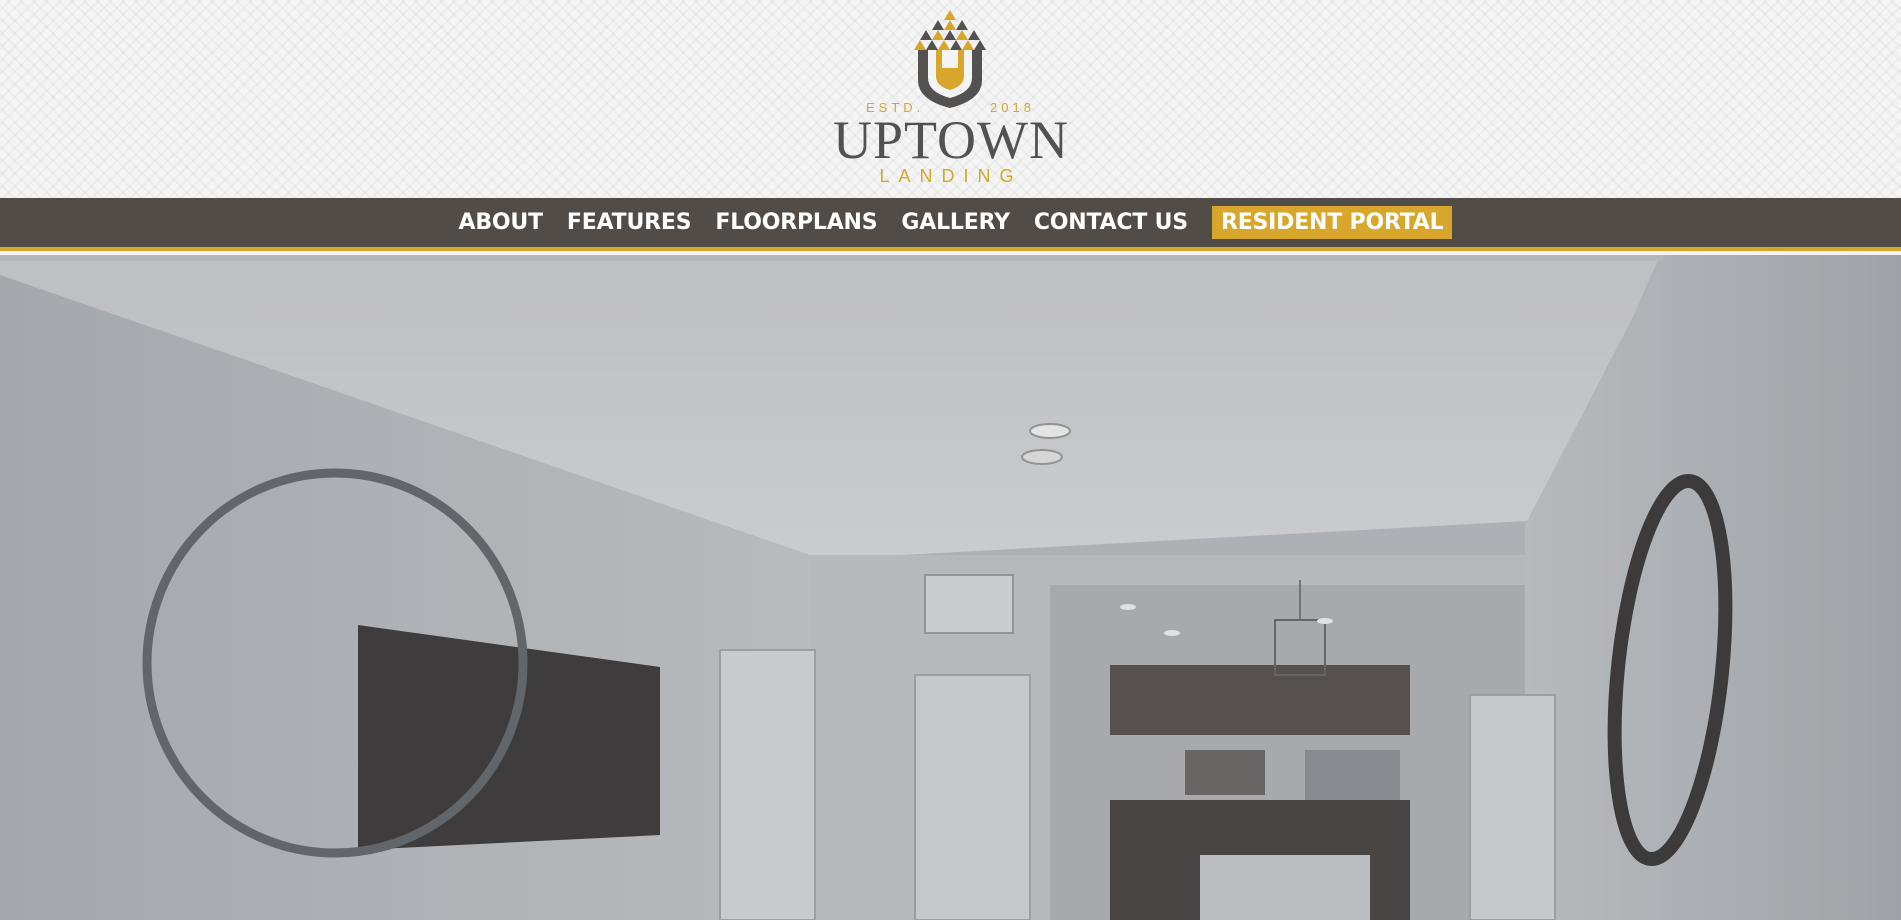 The image size is (1901, 920). What do you see at coordinates (796, 222) in the screenshot?
I see `nav-item-floorplans: FLOORPLANS` at bounding box center [796, 222].